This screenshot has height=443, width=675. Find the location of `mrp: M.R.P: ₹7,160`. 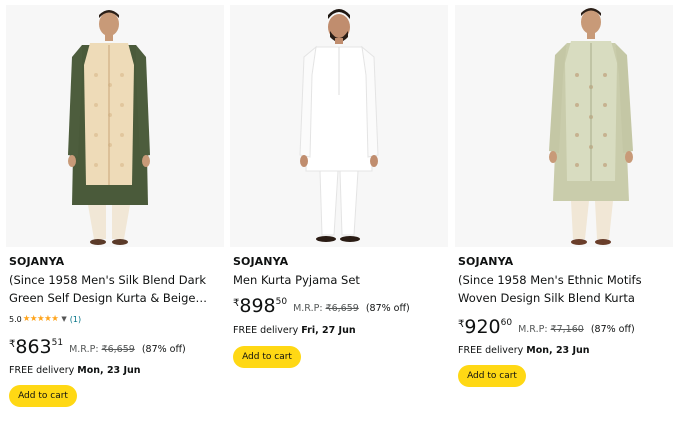

mrp: M.R.P: ₹7,160 is located at coordinates (551, 329).